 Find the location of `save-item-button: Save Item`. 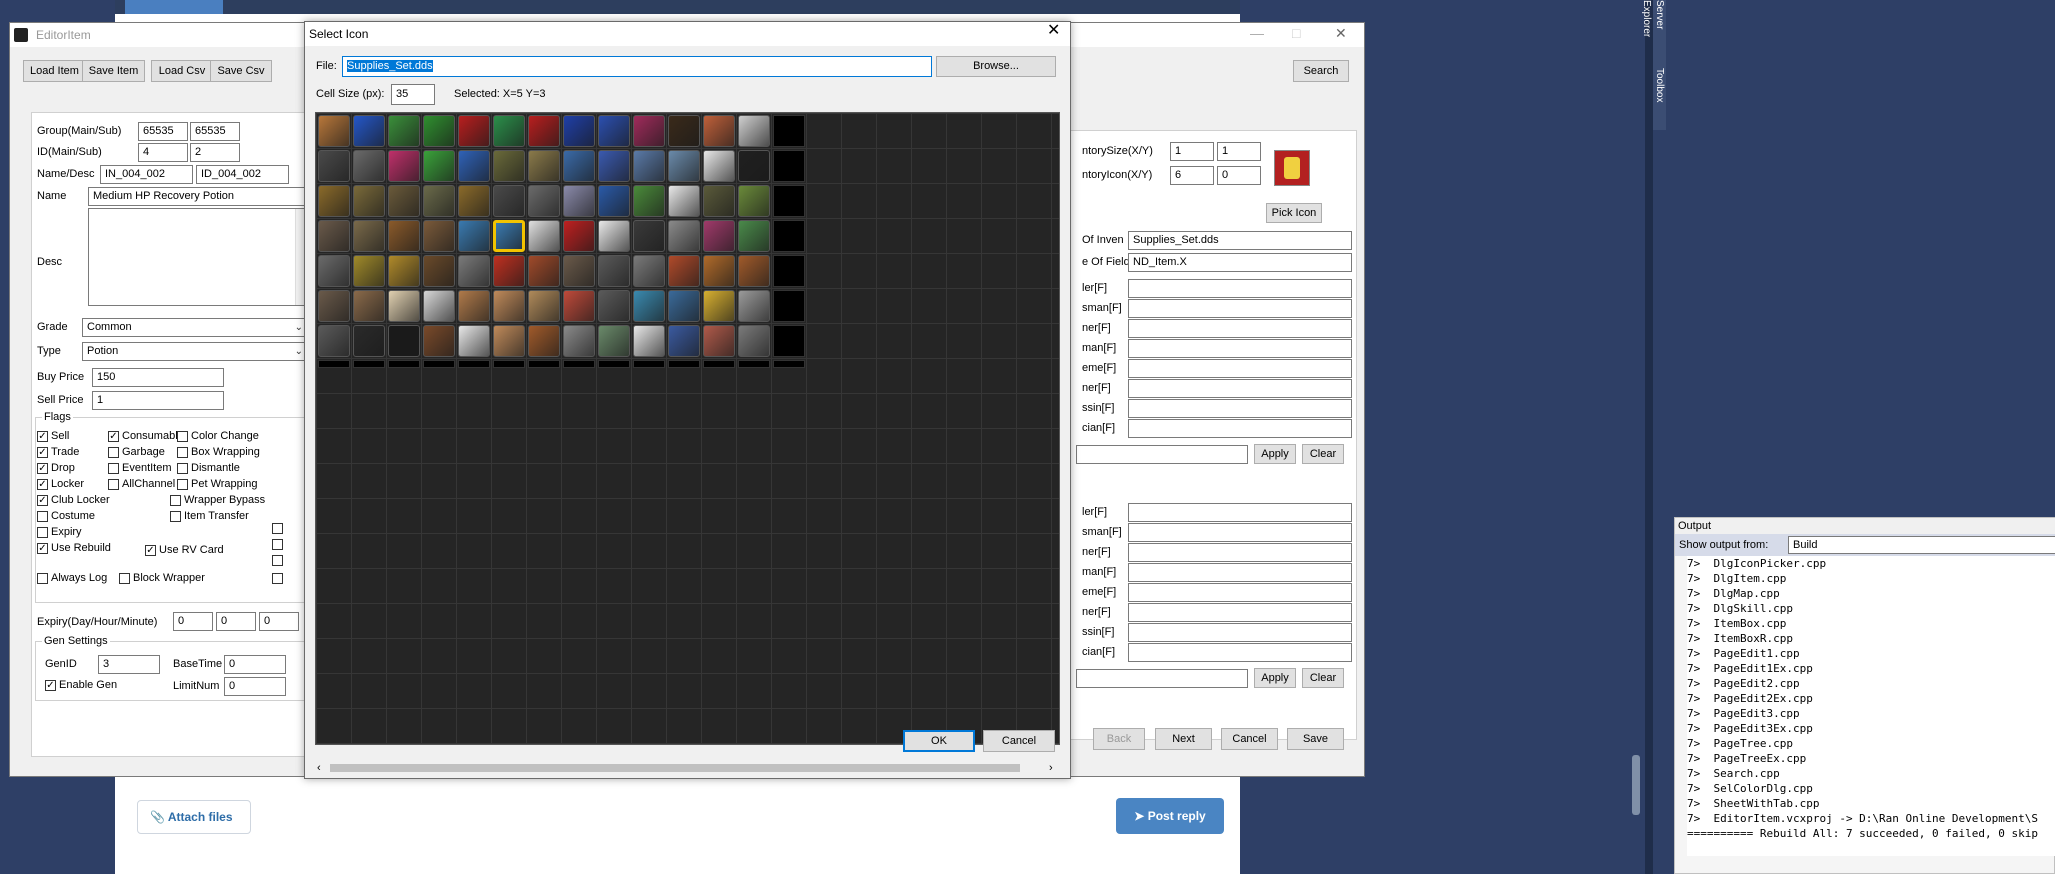

save-item-button: Save Item is located at coordinates (113, 71).